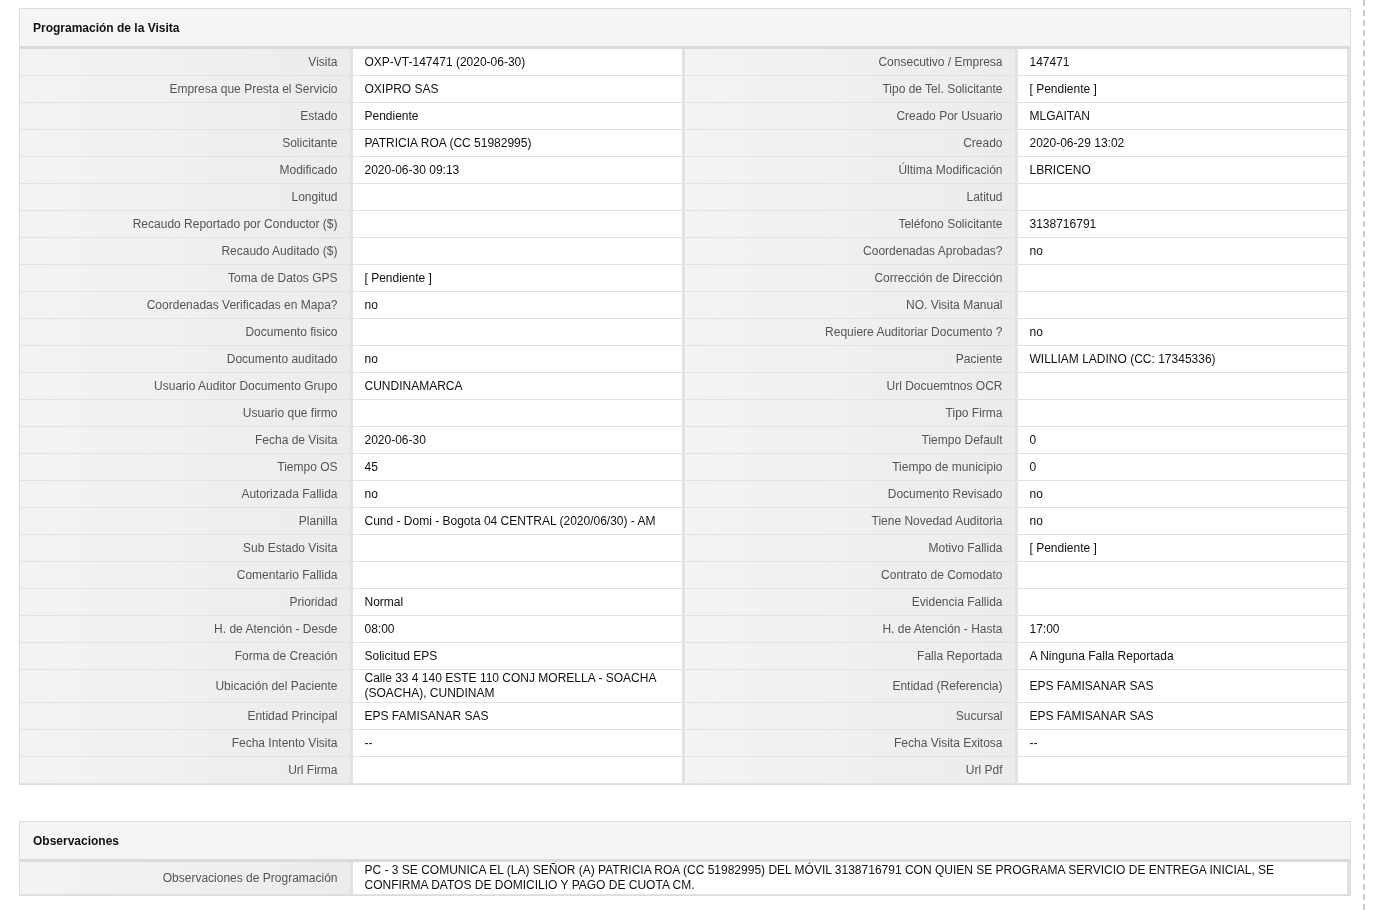 This screenshot has width=1385, height=910. I want to click on field-label: Fecha Visita Exitosa, so click(851, 743).